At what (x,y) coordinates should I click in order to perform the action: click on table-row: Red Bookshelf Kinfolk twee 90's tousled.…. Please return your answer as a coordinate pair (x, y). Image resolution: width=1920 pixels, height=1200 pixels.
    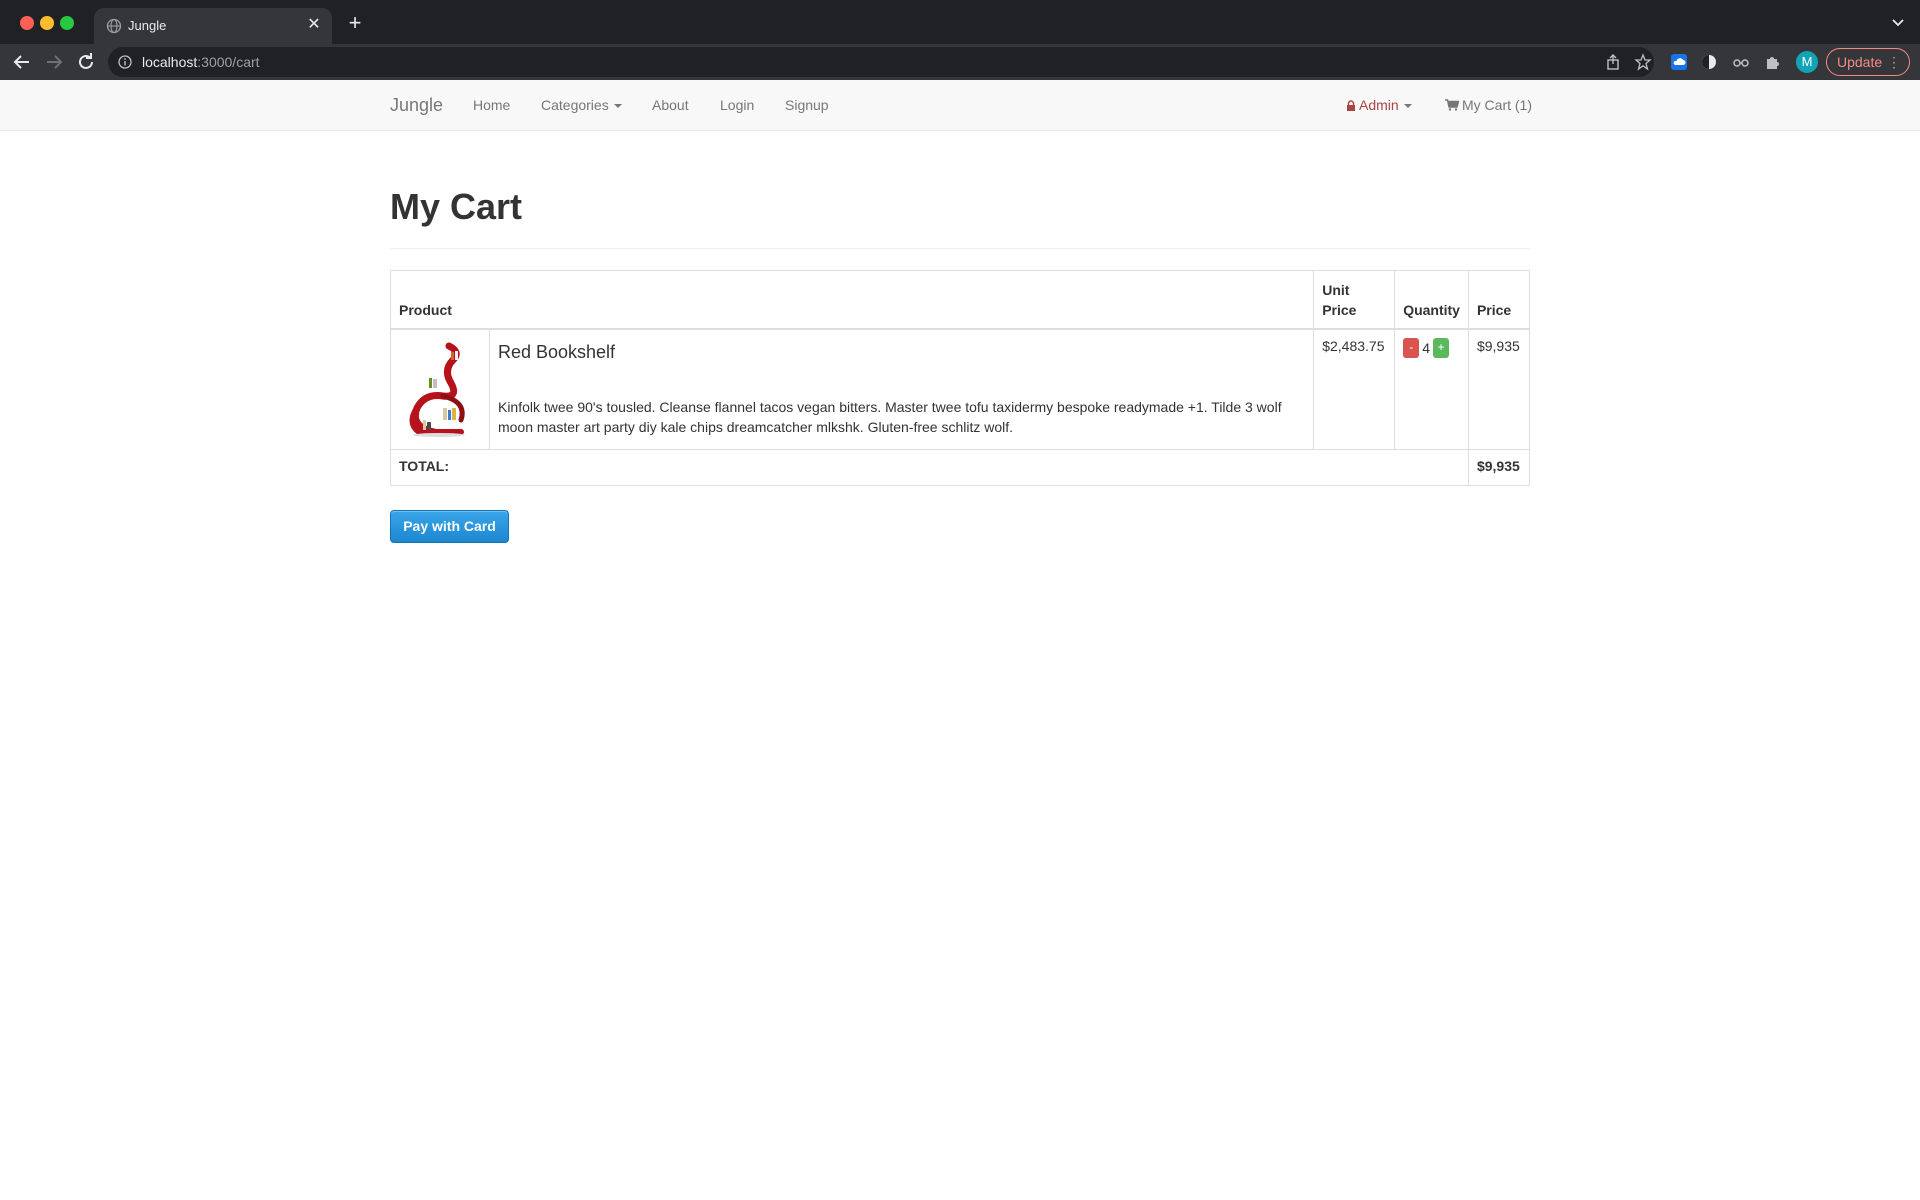
    Looking at the image, I should click on (960, 389).